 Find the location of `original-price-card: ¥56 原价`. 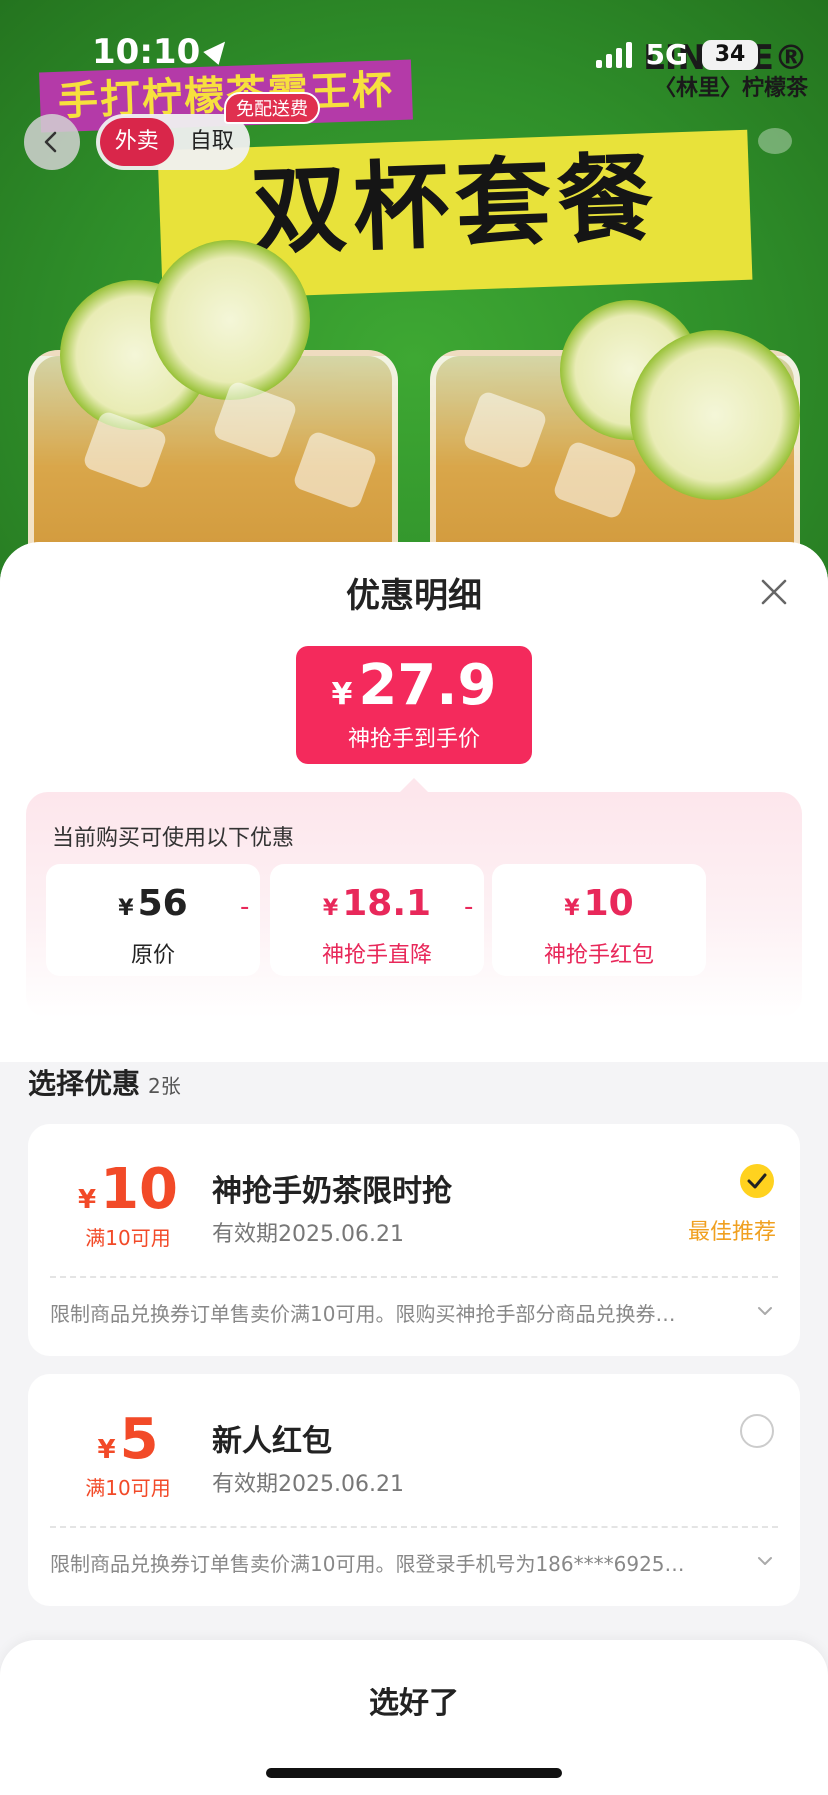

original-price-card: ¥56 原价 is located at coordinates (153, 920).